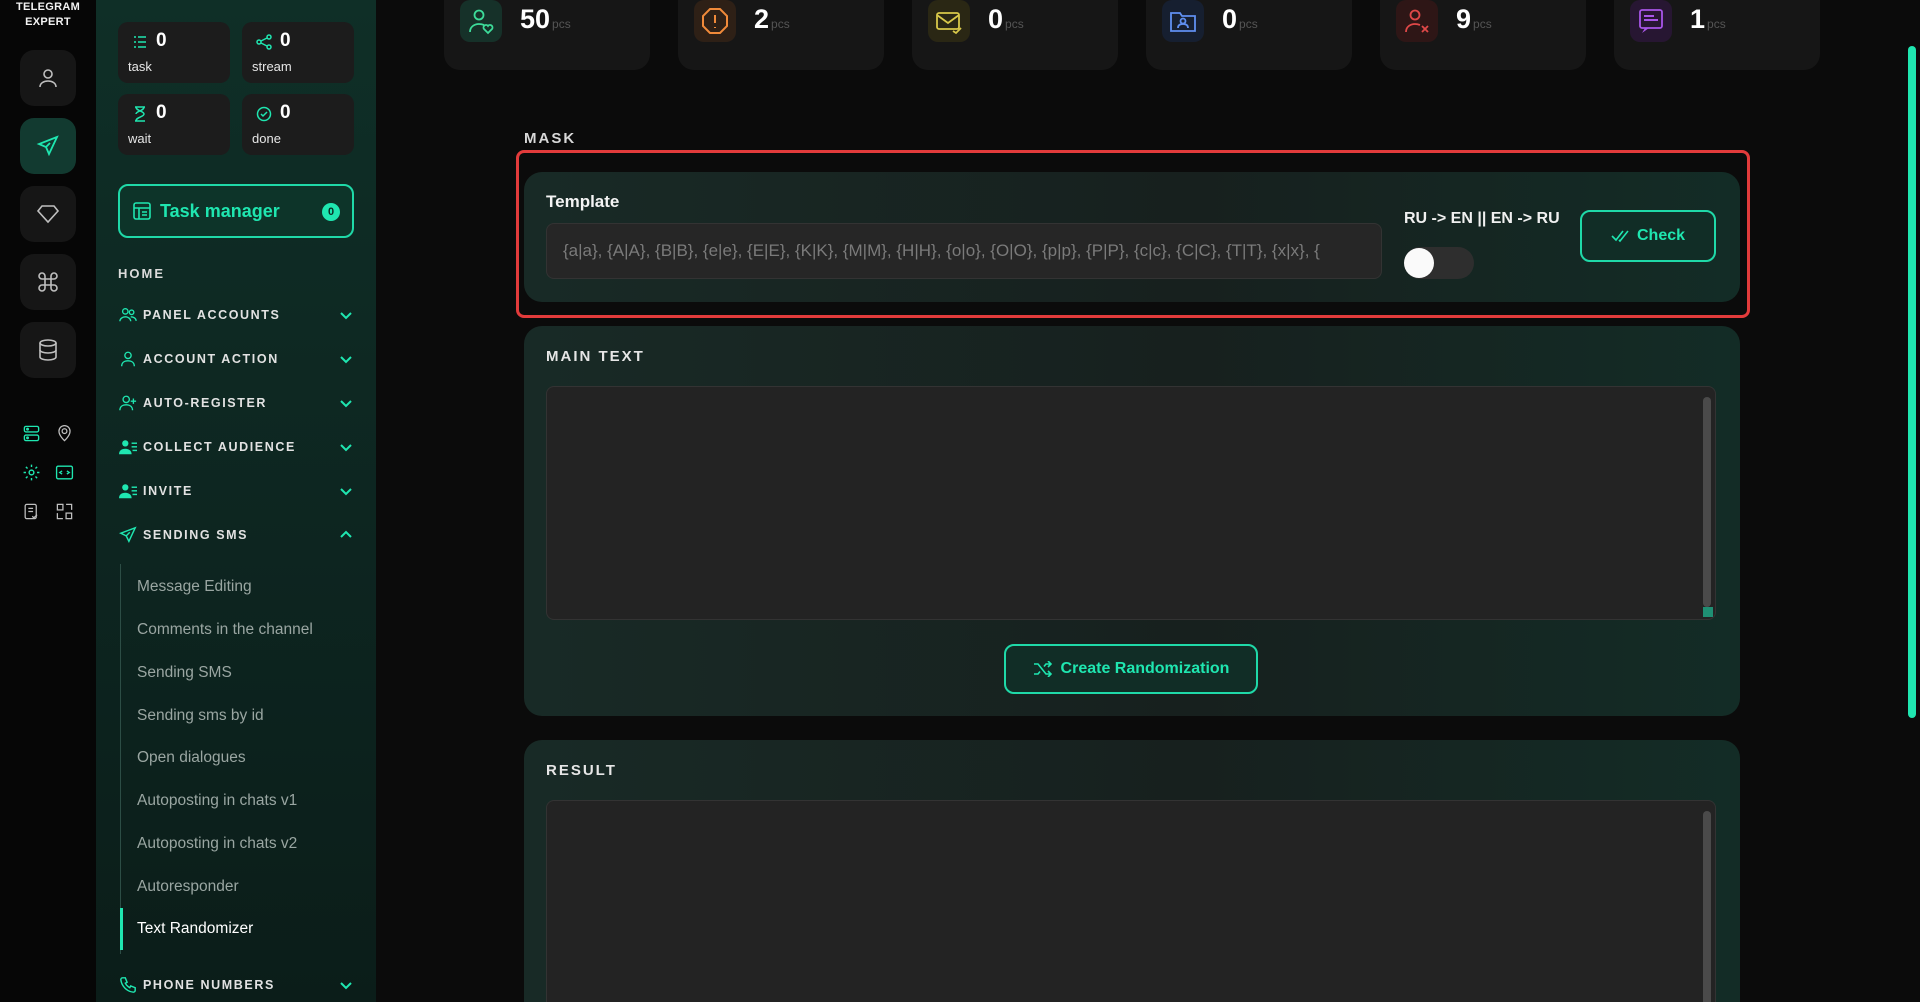 This screenshot has height=1002, width=1920. What do you see at coordinates (1708, 612) in the screenshot?
I see `textarea-resize-handle` at bounding box center [1708, 612].